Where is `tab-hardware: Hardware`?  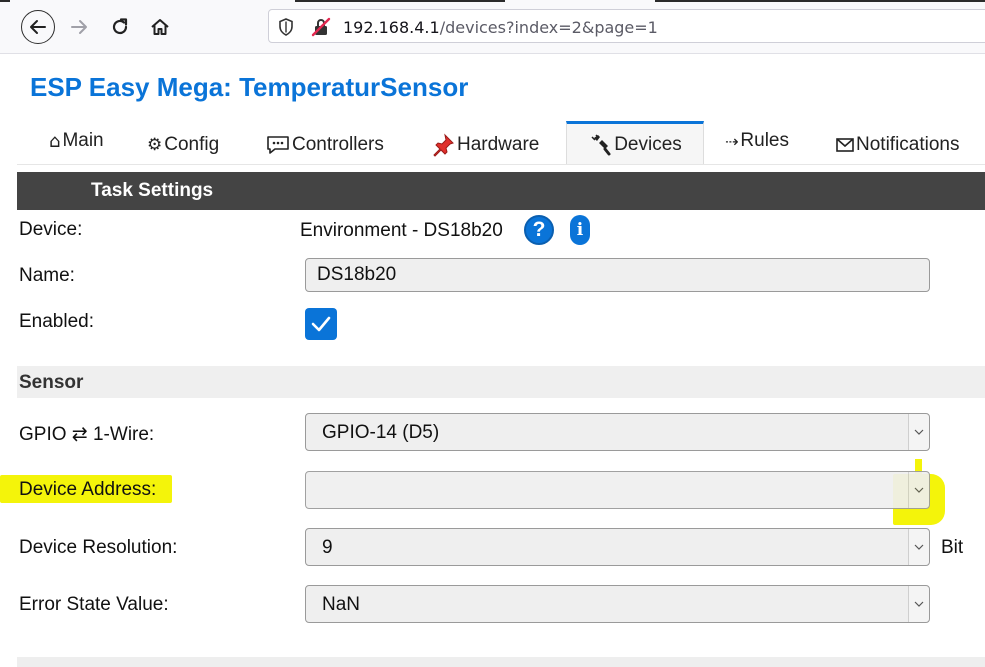
tab-hardware: Hardware is located at coordinates (485, 145).